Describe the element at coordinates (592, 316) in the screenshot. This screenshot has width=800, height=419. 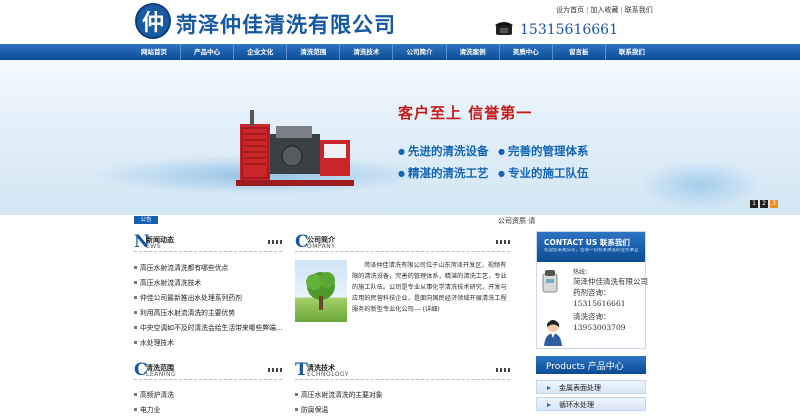
I see `contact-role-2: 清洗咨询：` at that location.